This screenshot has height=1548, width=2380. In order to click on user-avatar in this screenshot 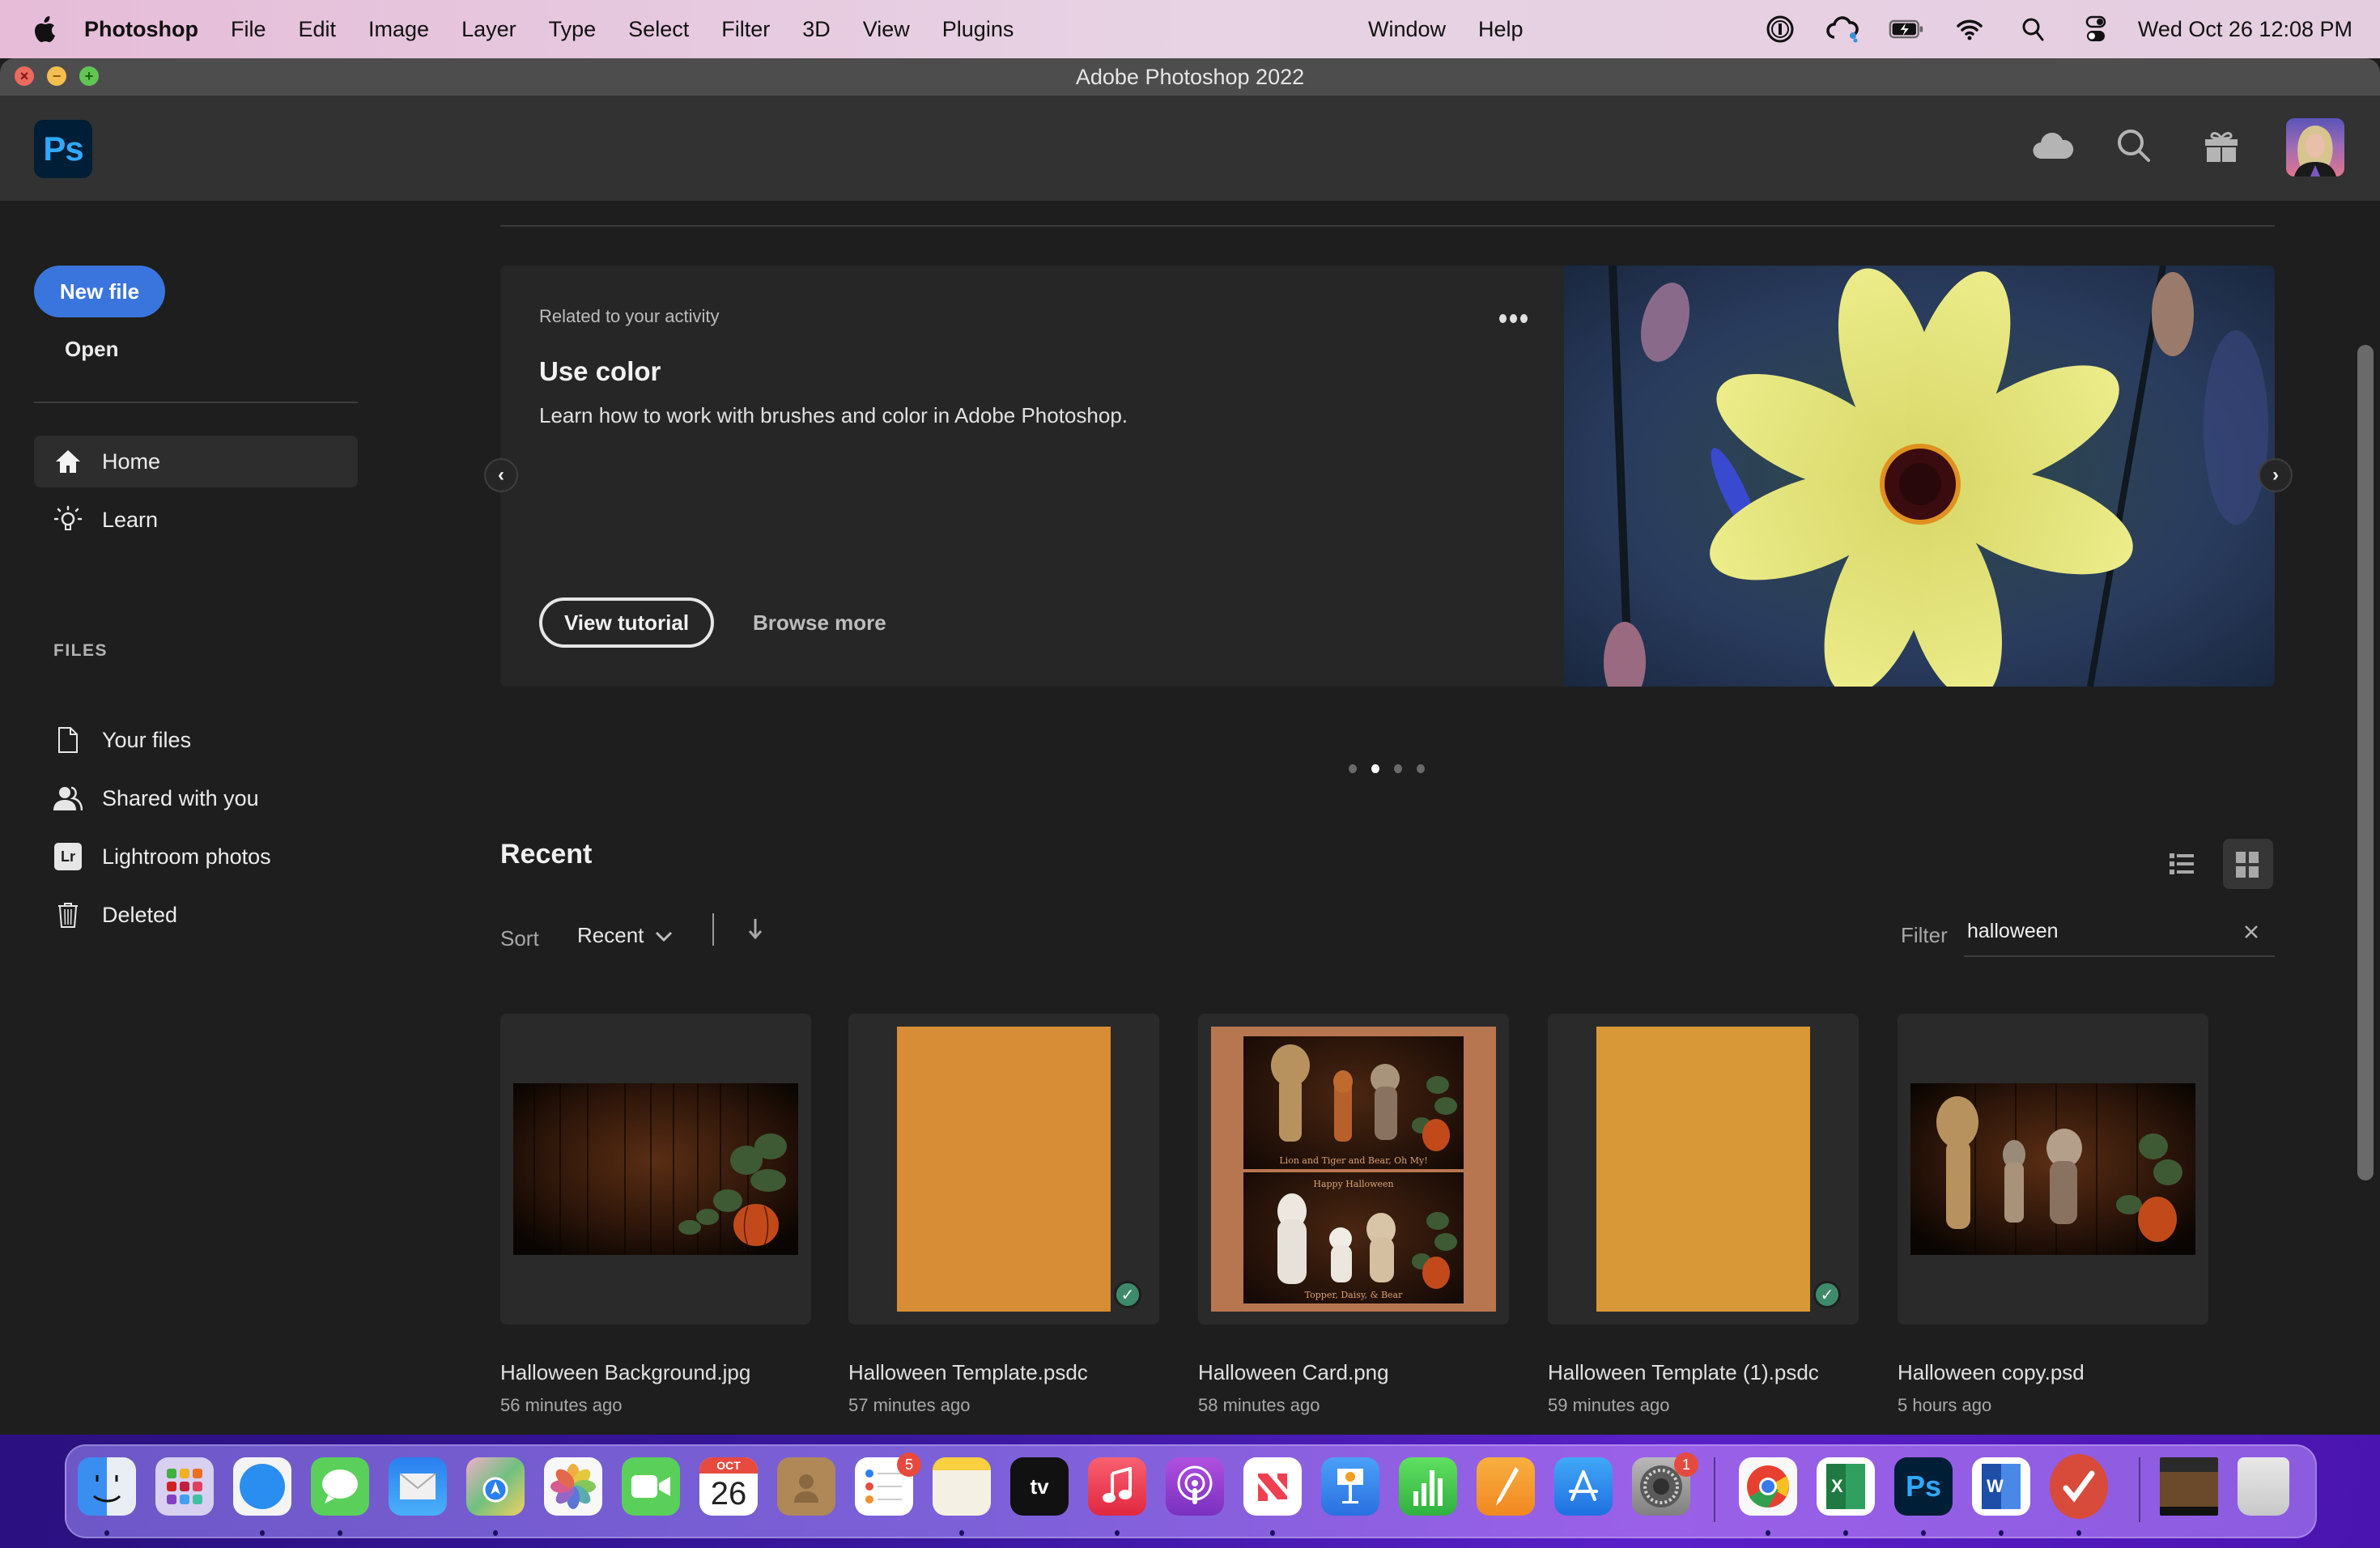, I will do `click(2315, 147)`.